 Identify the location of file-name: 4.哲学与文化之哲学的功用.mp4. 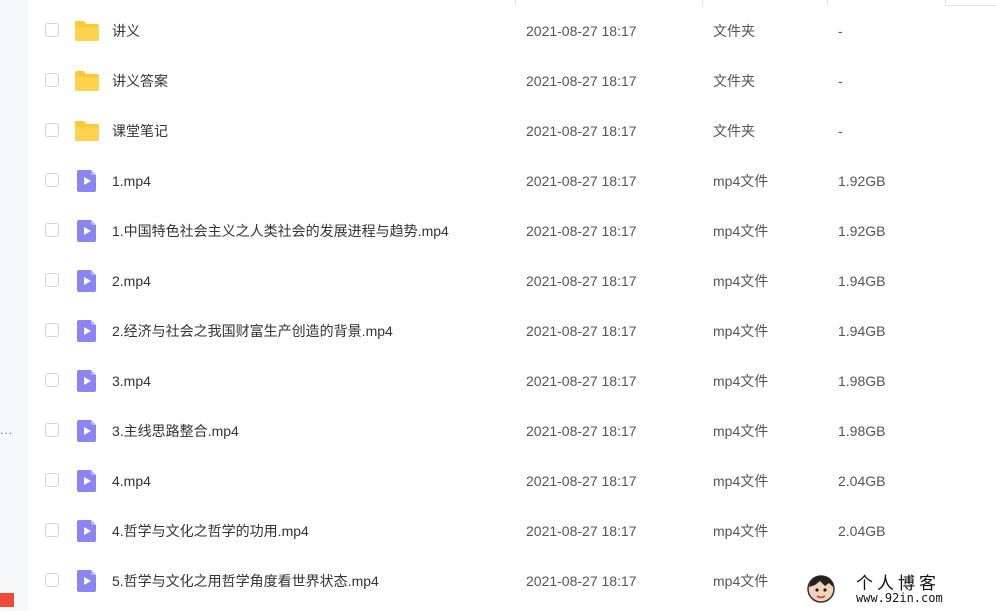
(210, 531).